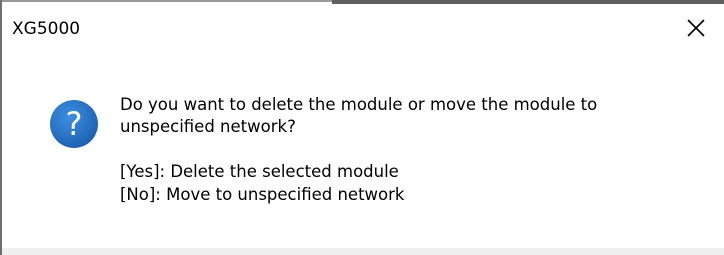 Image resolution: width=724 pixels, height=255 pixels. I want to click on no-option-description: [No]: Move to unspecified network, so click(262, 194).